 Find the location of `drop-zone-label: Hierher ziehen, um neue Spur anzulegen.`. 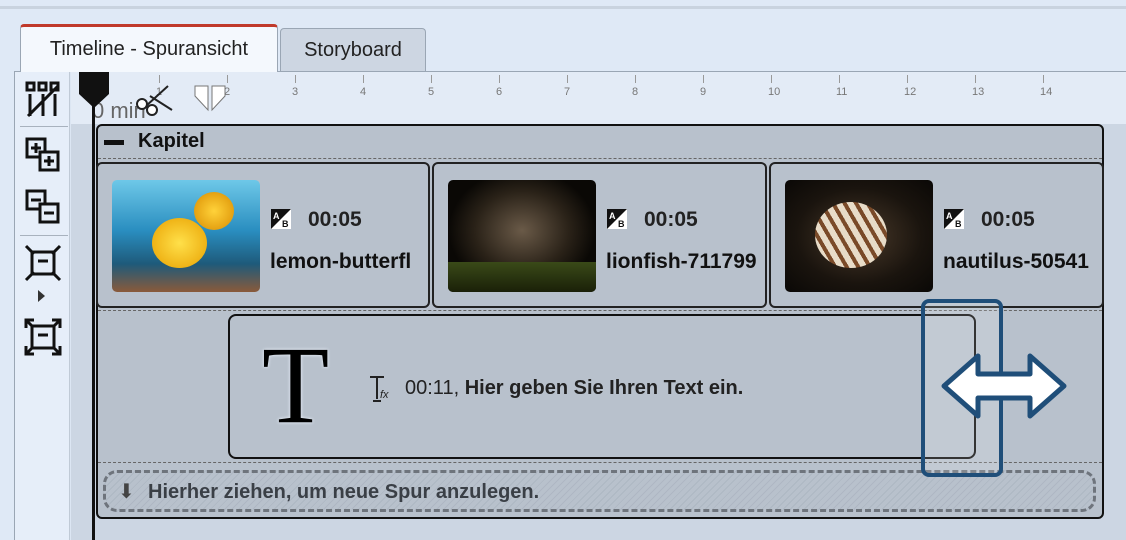

drop-zone-label: Hierher ziehen, um neue Spur anzulegen. is located at coordinates (344, 492).